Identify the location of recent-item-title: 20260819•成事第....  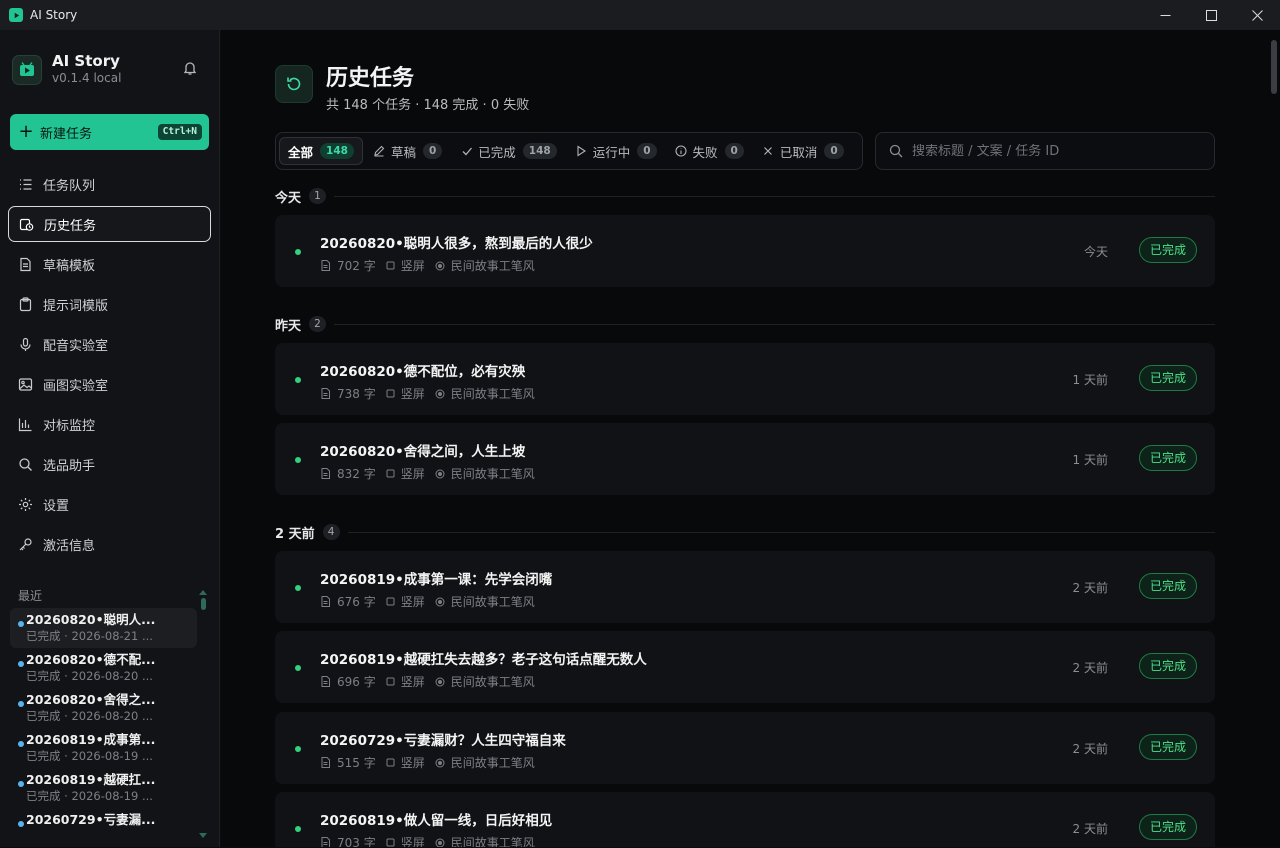
(91, 739).